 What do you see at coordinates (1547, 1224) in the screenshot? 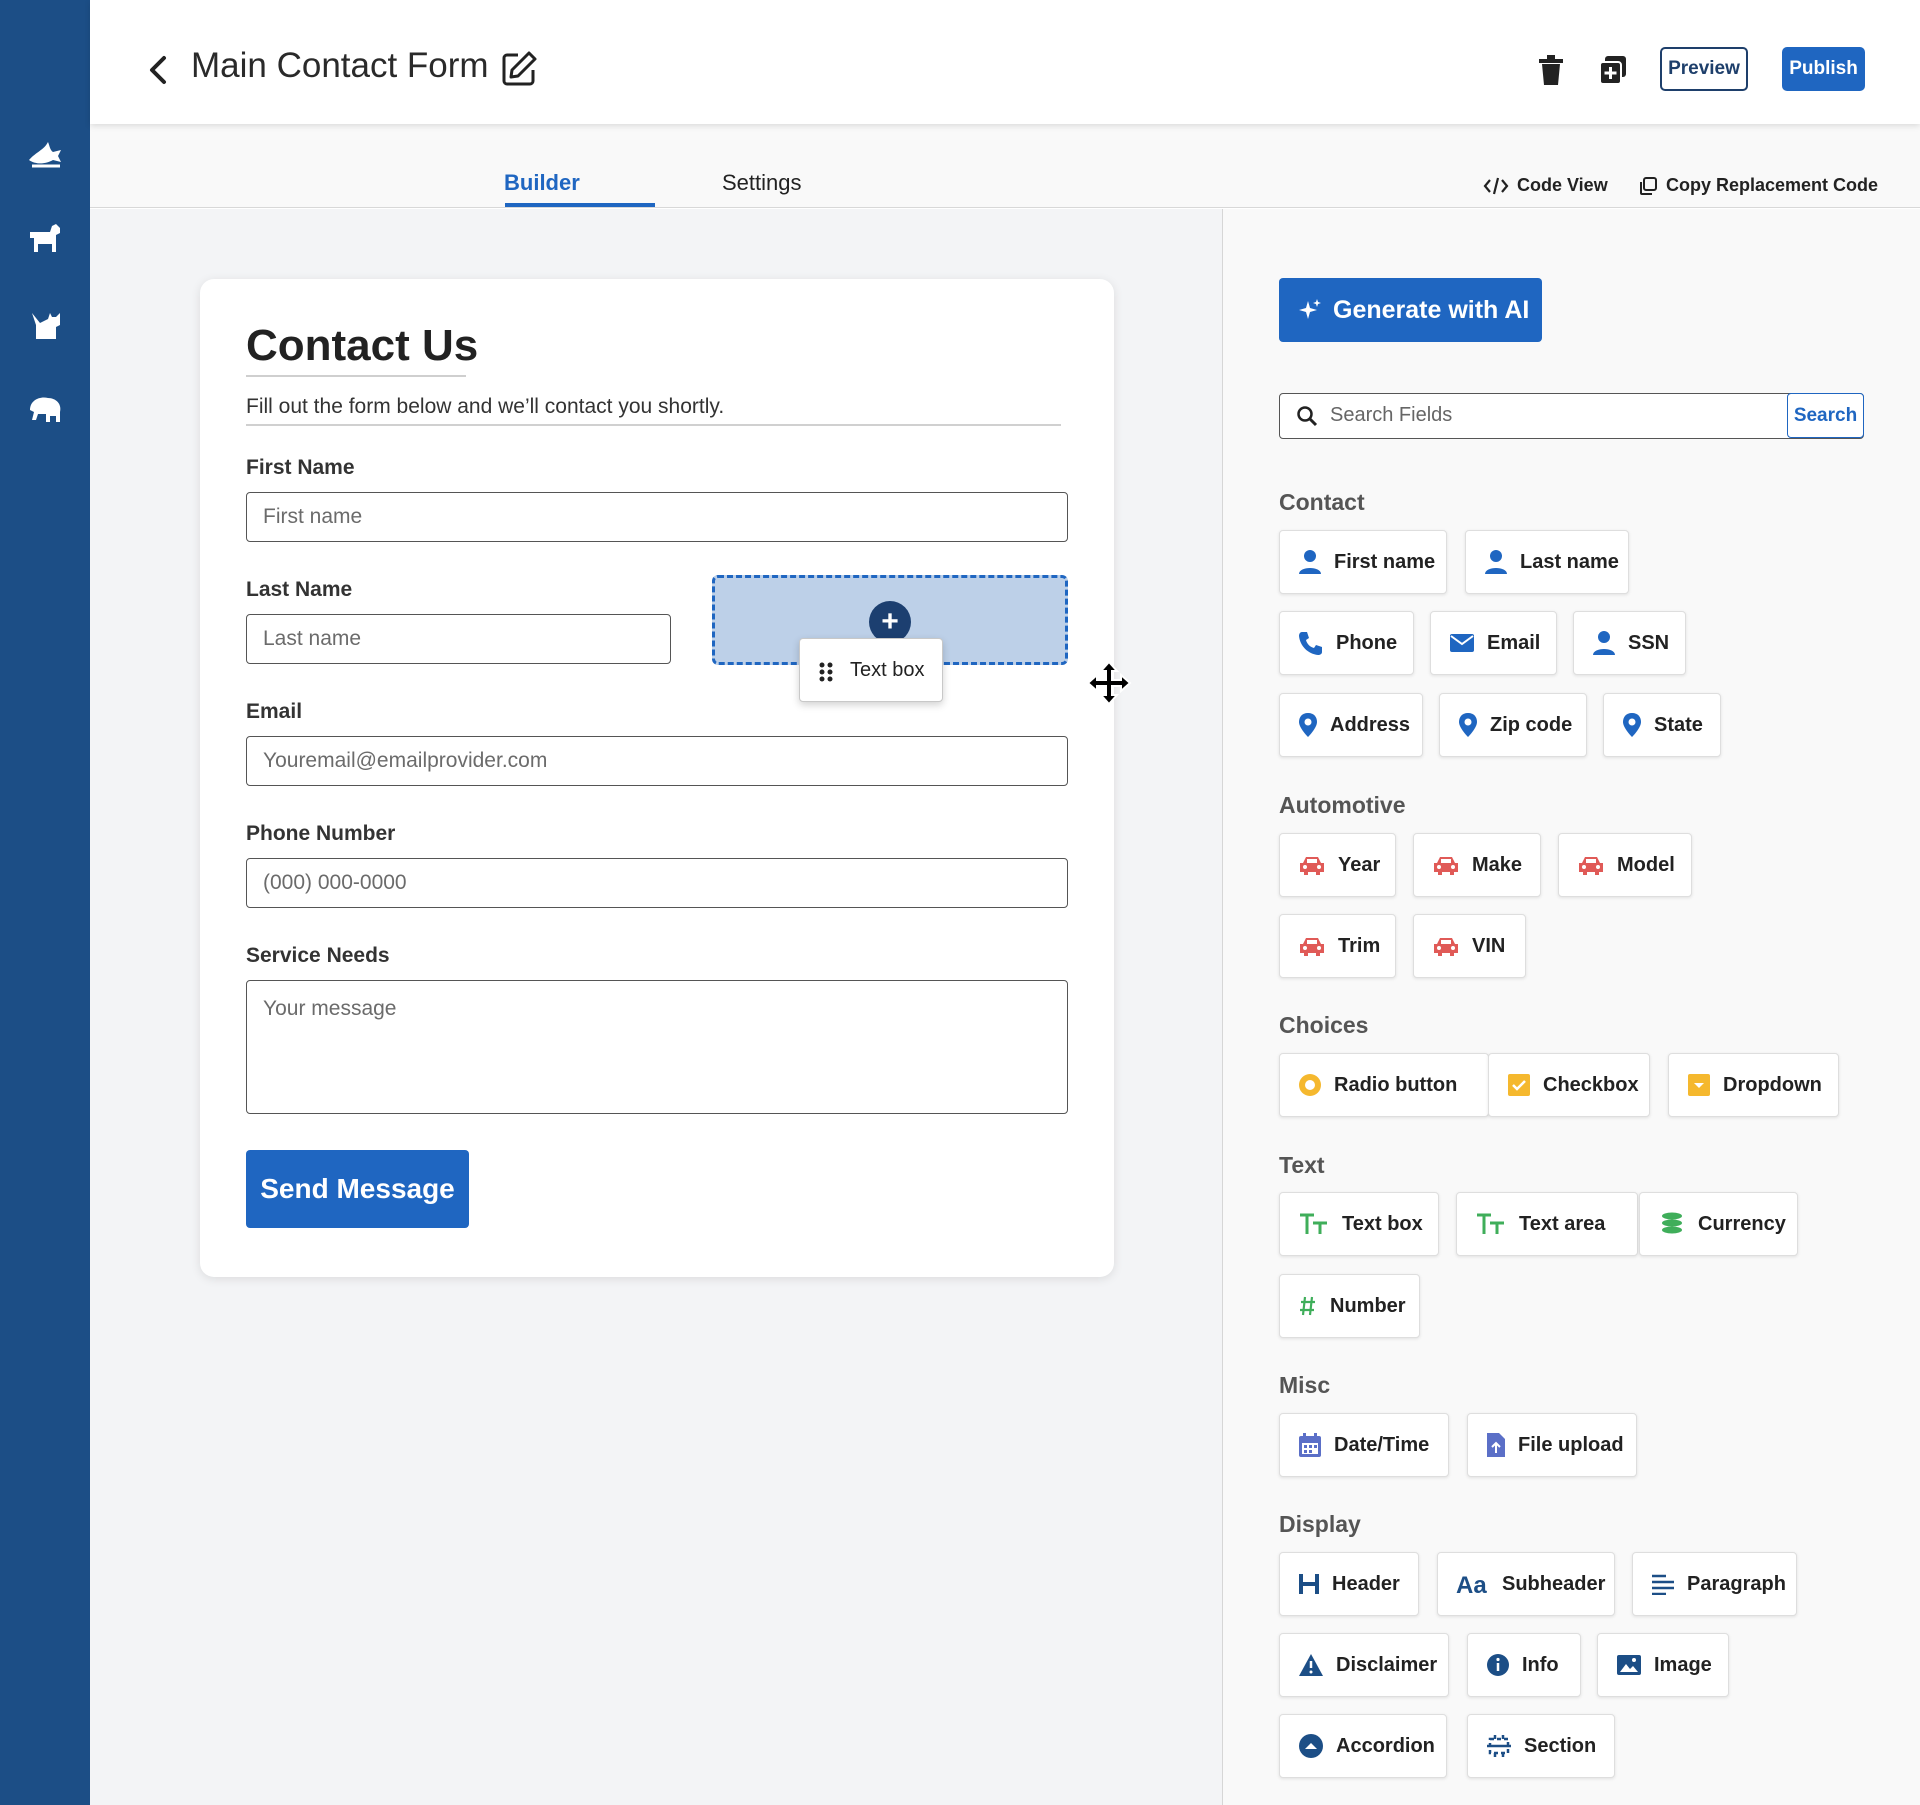
I see `field-text-area: Text area` at bounding box center [1547, 1224].